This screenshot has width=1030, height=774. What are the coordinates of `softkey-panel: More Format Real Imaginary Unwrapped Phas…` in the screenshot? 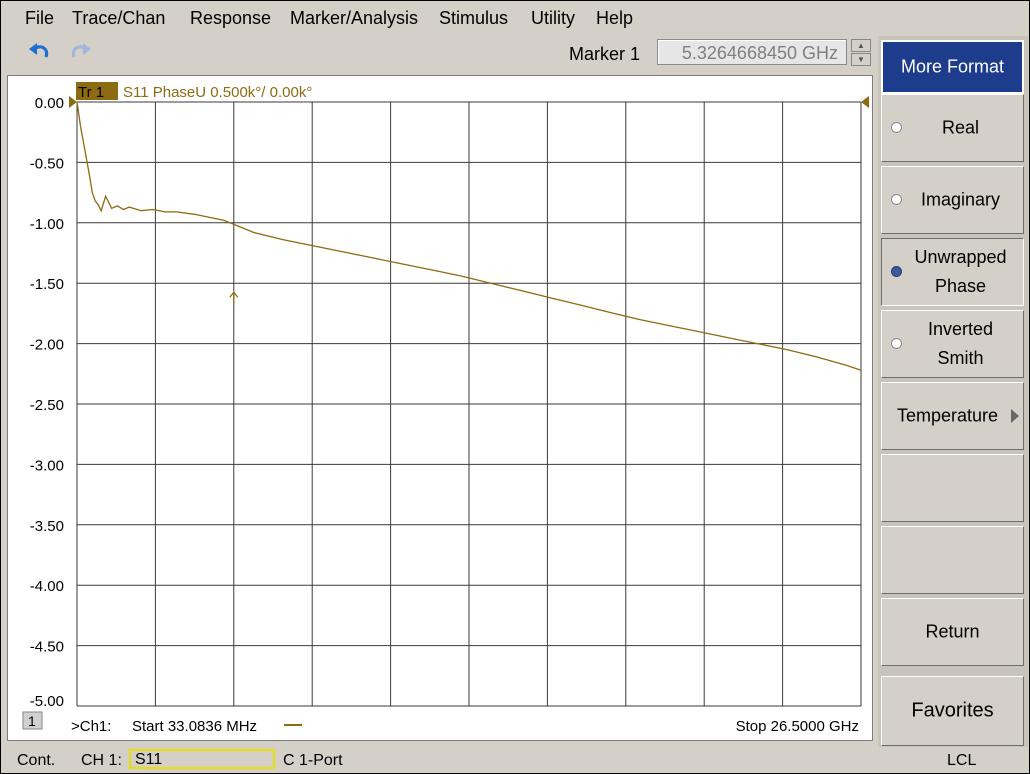 It's located at (953, 392).